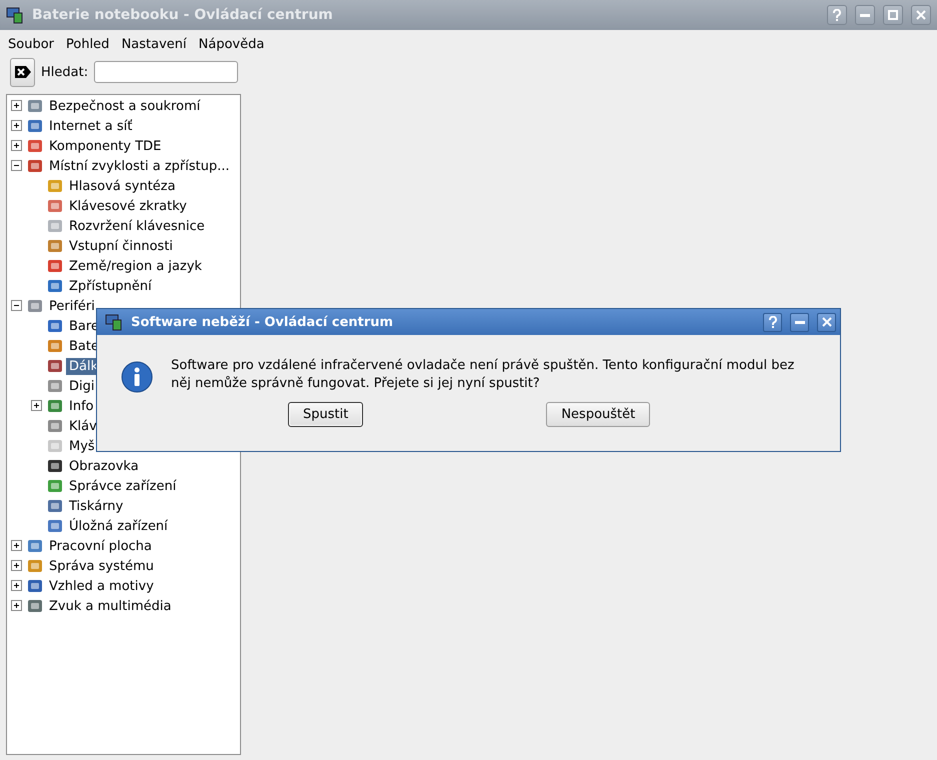 The width and height of the screenshot is (937, 760). What do you see at coordinates (326, 414) in the screenshot?
I see `dialog-button: Spustit` at bounding box center [326, 414].